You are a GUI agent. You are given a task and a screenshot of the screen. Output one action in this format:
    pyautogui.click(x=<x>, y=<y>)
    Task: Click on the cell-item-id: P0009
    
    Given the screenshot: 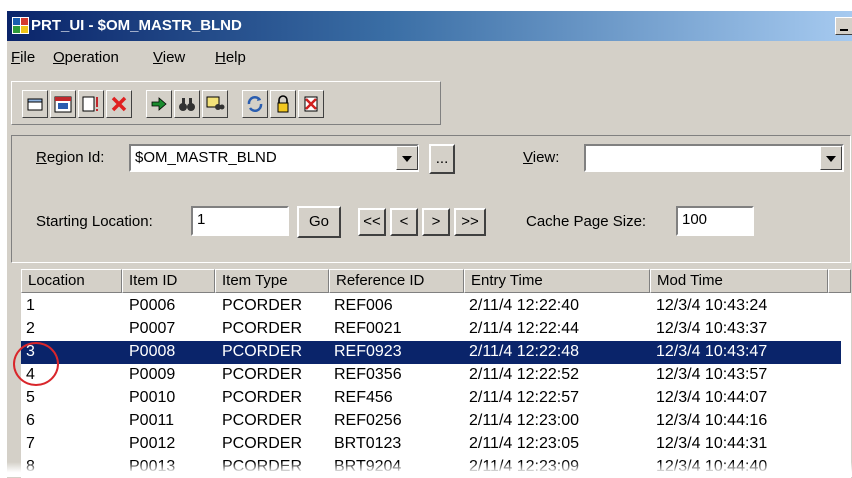 What is the action you would take?
    pyautogui.click(x=152, y=374)
    